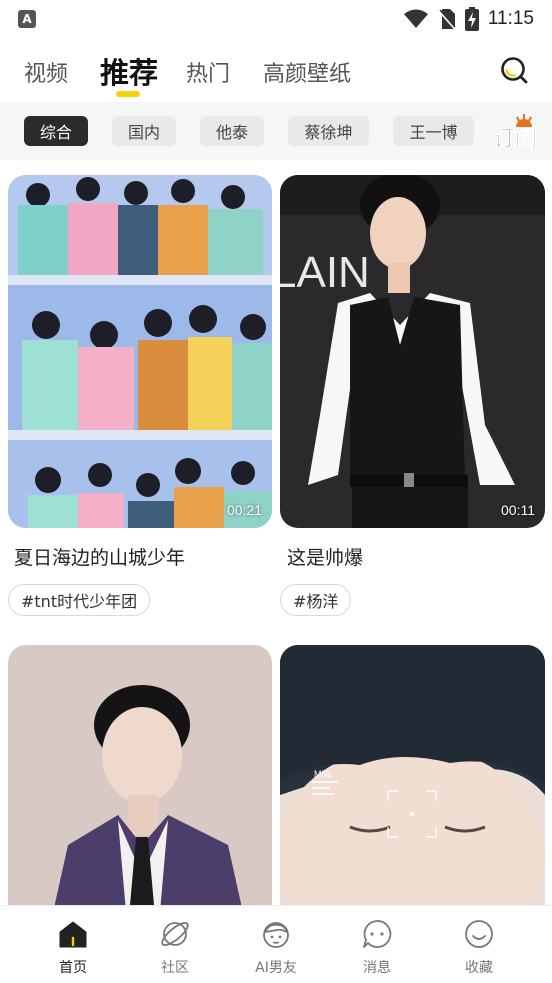  What do you see at coordinates (307, 72) in the screenshot?
I see `tab-wallpaper: 高颜壁纸` at bounding box center [307, 72].